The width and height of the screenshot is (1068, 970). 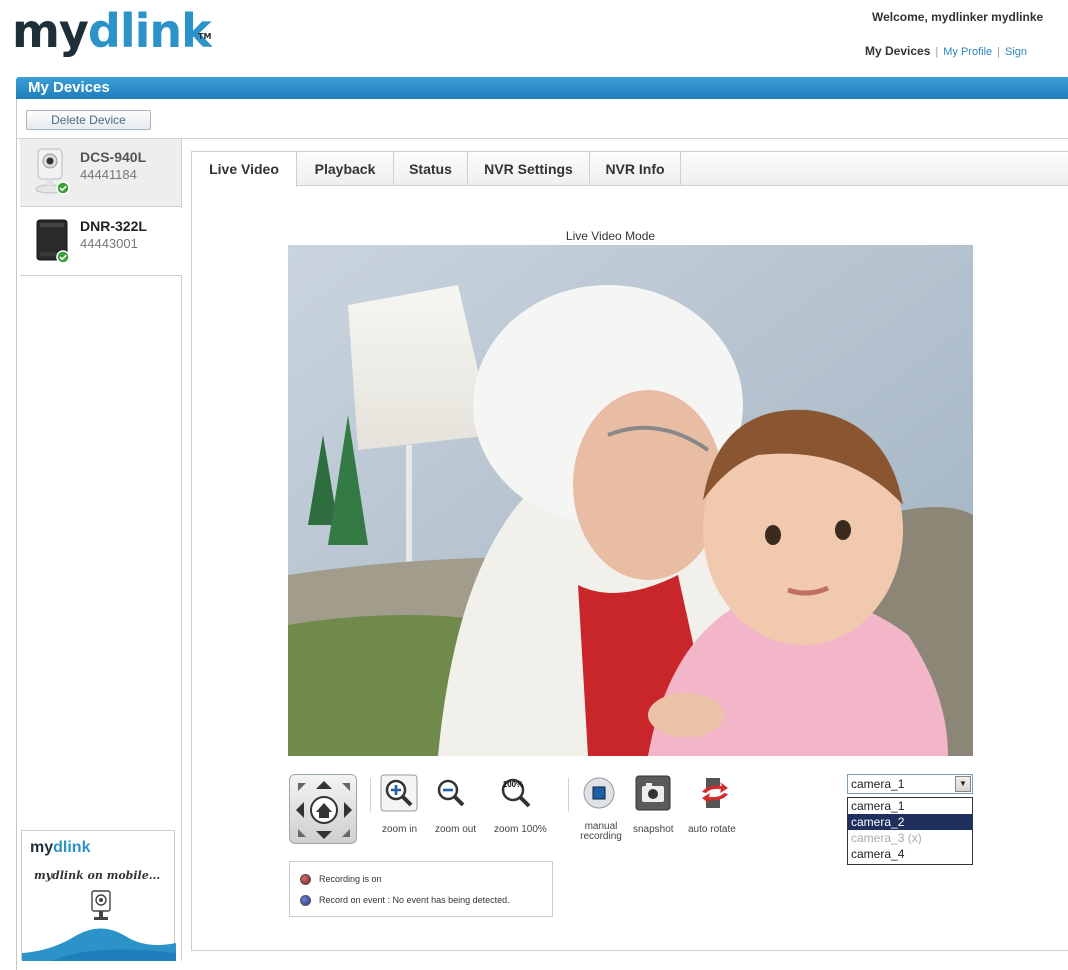 I want to click on camera-dropdown-list: camera_1 camera_2 camera_3 (x) camera_4, so click(x=910, y=831).